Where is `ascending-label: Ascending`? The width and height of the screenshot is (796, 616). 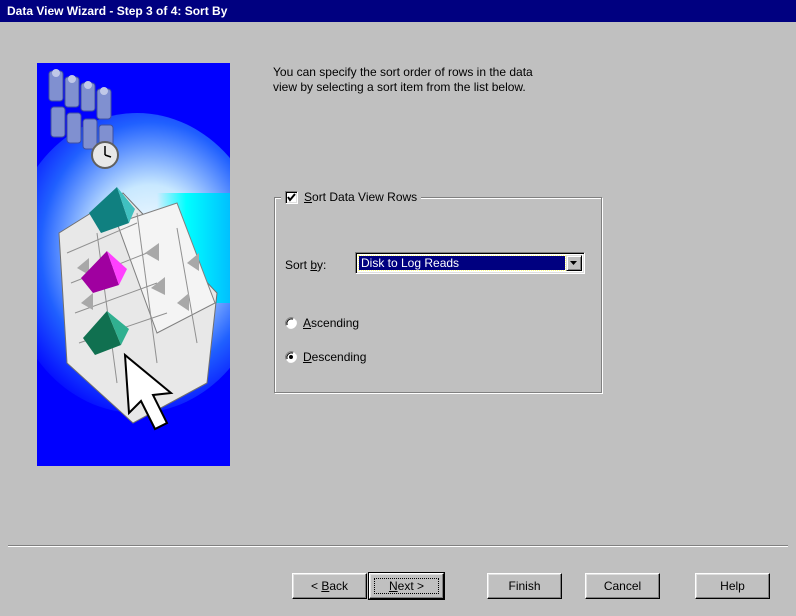 ascending-label: Ascending is located at coordinates (331, 323).